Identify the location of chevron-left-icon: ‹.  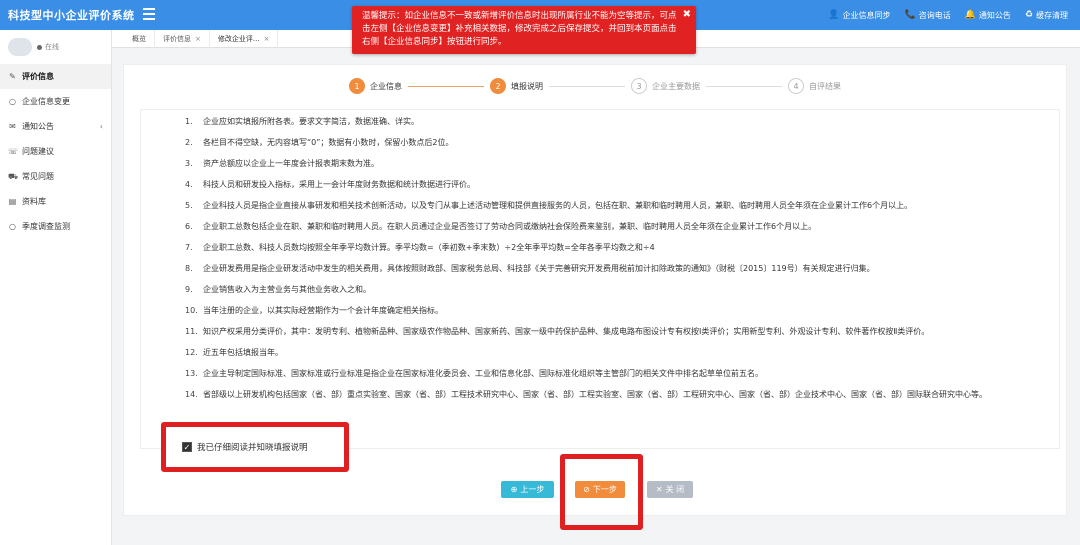
(101, 126).